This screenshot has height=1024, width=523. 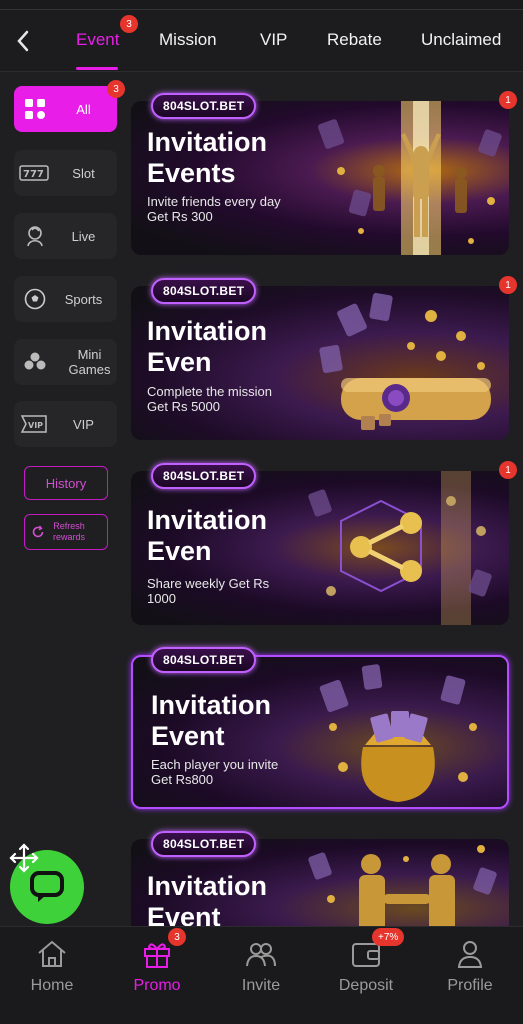 I want to click on home-icon, so click(x=52, y=954).